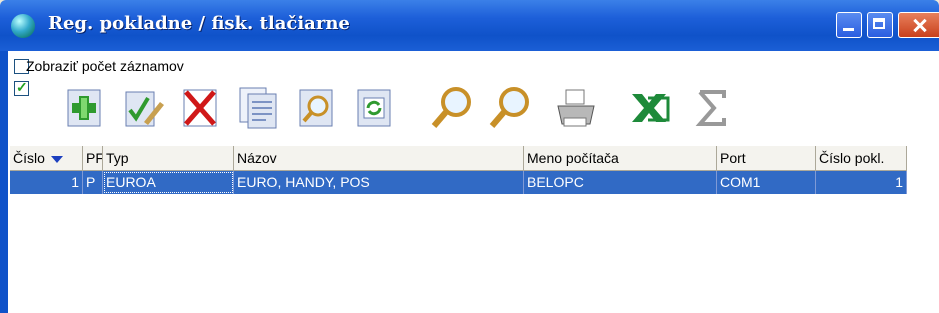  Describe the element at coordinates (199, 23) in the screenshot. I see `window-title: Reg. pokladne / fisk. tlačiarne` at that location.